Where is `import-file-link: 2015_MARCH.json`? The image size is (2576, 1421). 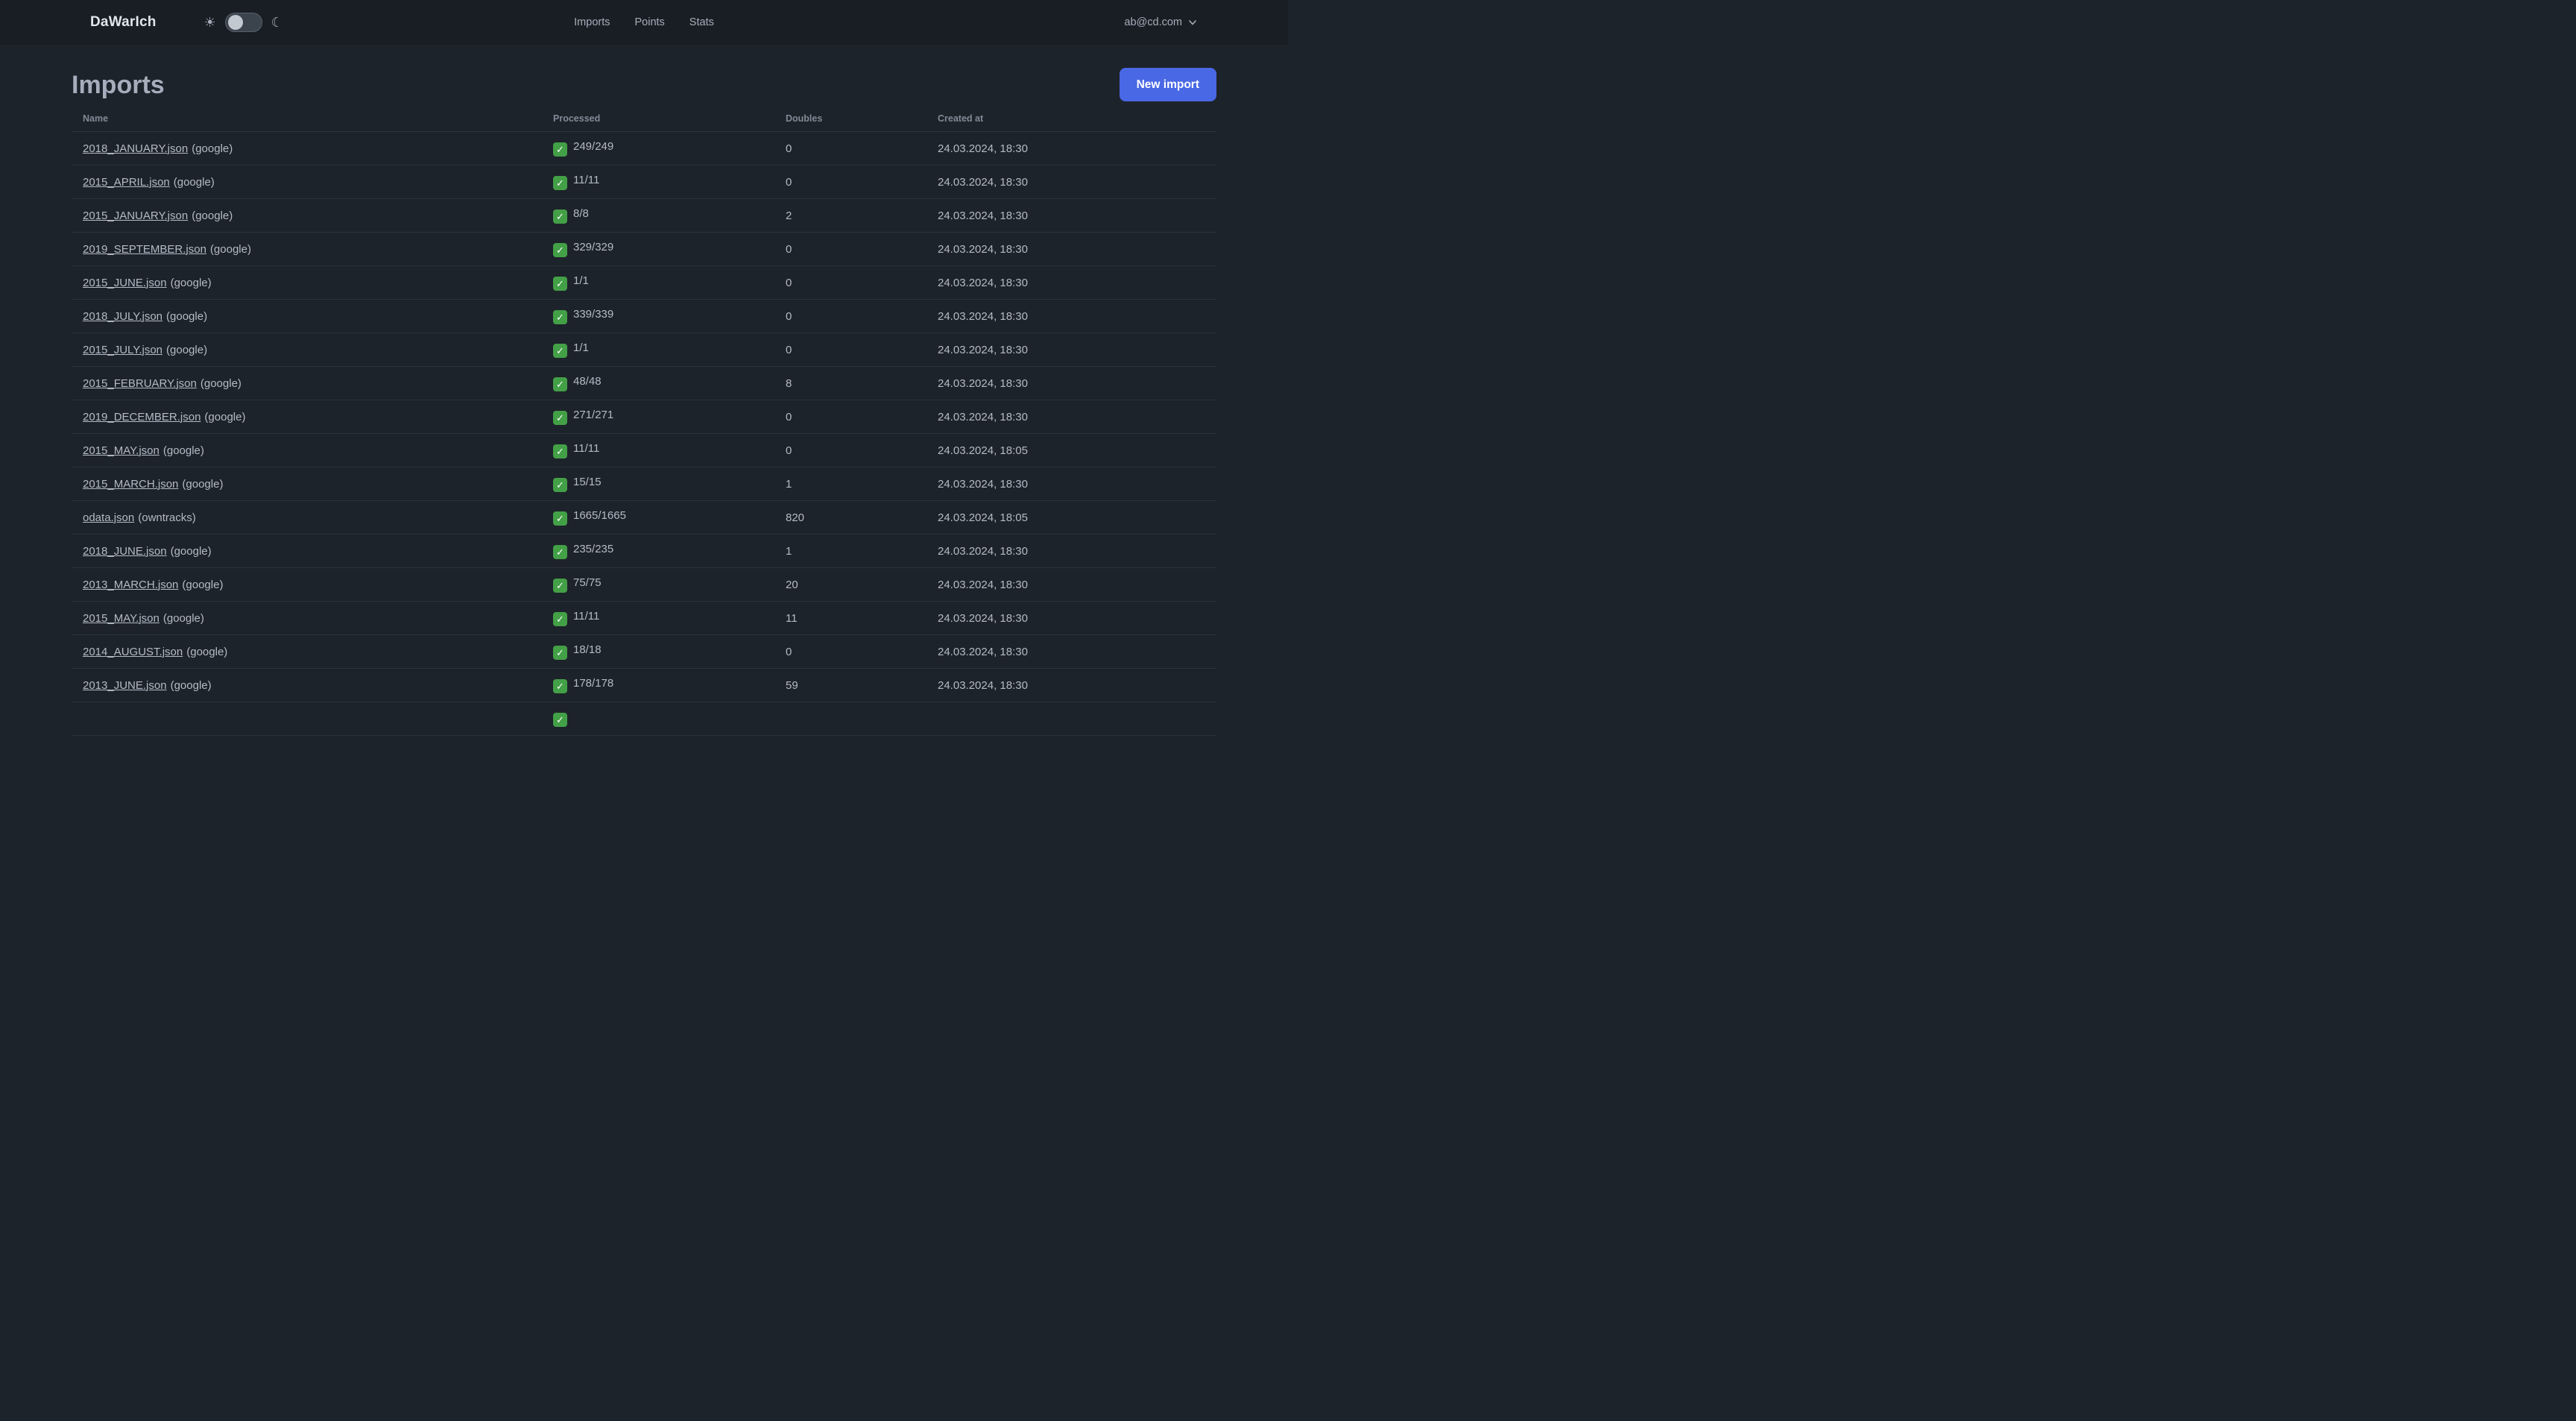
import-file-link: 2015_MARCH.json is located at coordinates (130, 484).